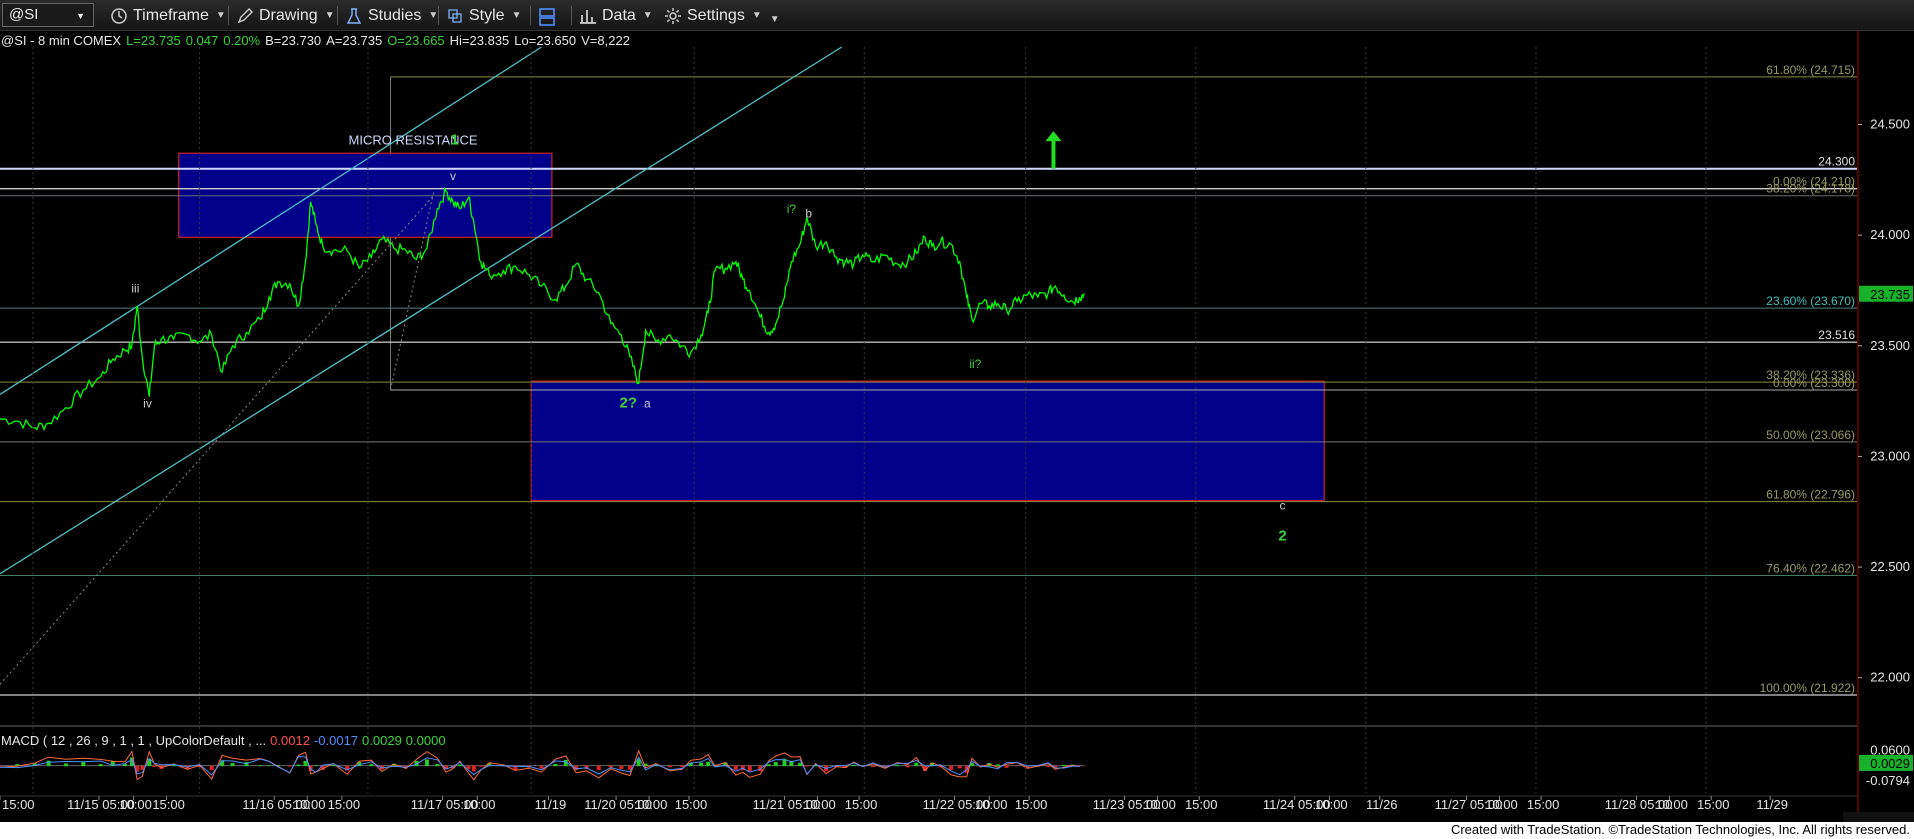 The height and width of the screenshot is (839, 1914). What do you see at coordinates (628, 403) in the screenshot?
I see `wave-label: 2?` at bounding box center [628, 403].